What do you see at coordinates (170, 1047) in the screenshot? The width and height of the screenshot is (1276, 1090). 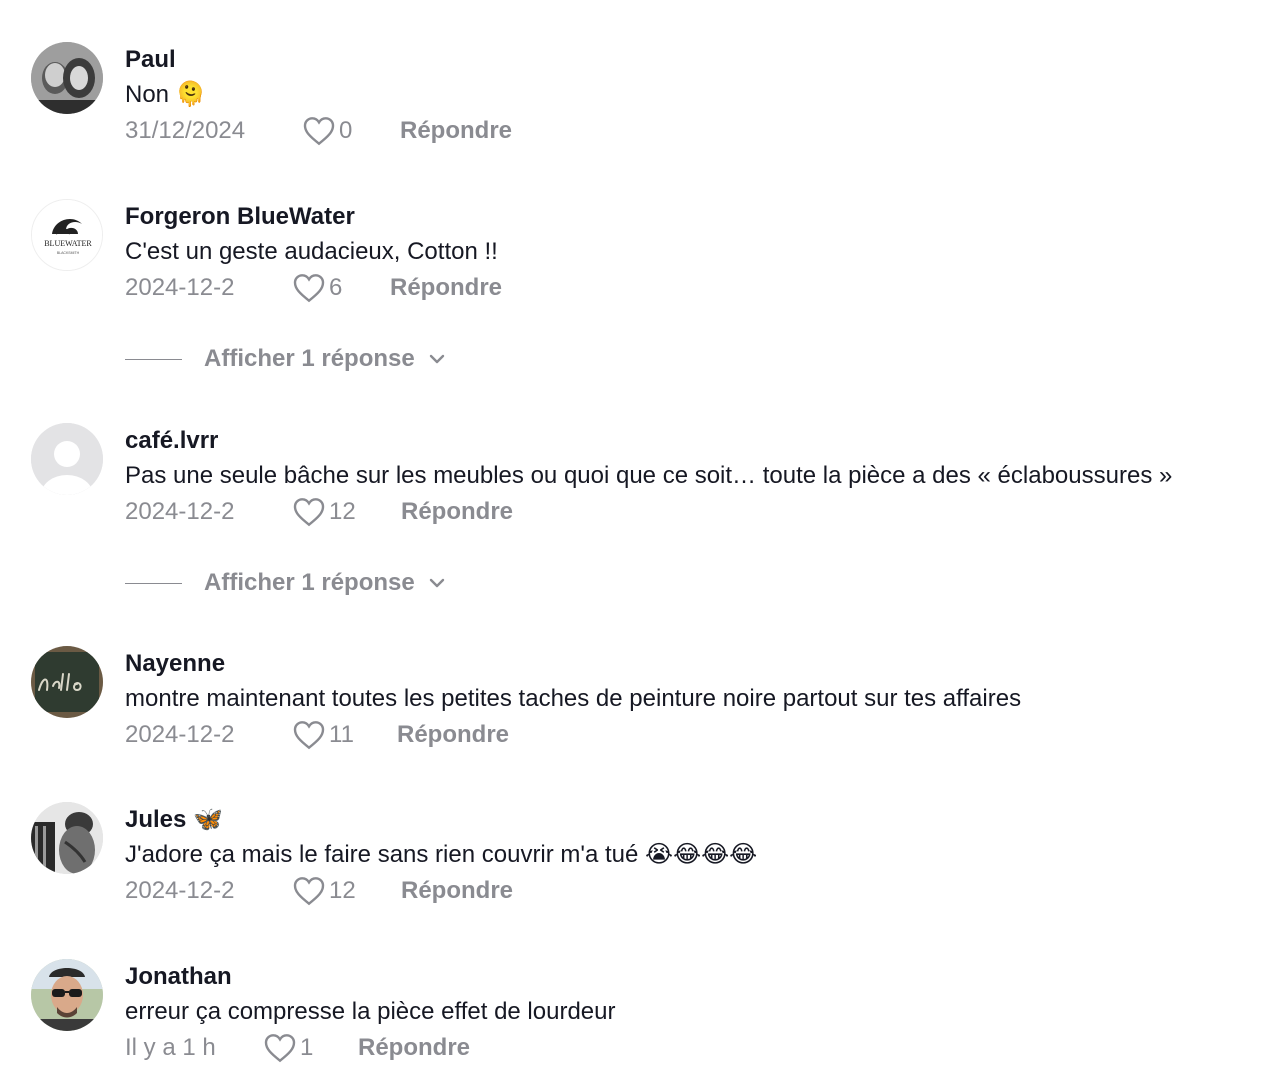 I see `comment-date: Il y a 1 h` at bounding box center [170, 1047].